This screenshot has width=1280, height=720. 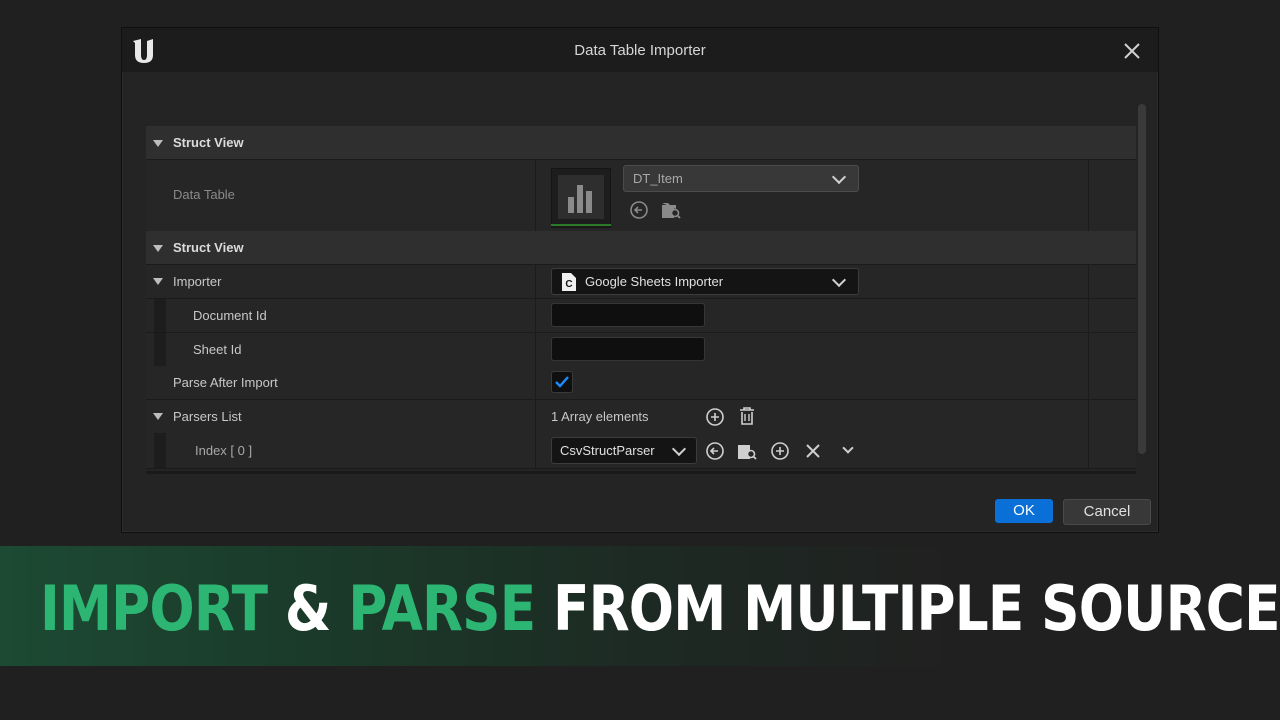 What do you see at coordinates (340, 281) in the screenshot?
I see `name-column: Importer` at bounding box center [340, 281].